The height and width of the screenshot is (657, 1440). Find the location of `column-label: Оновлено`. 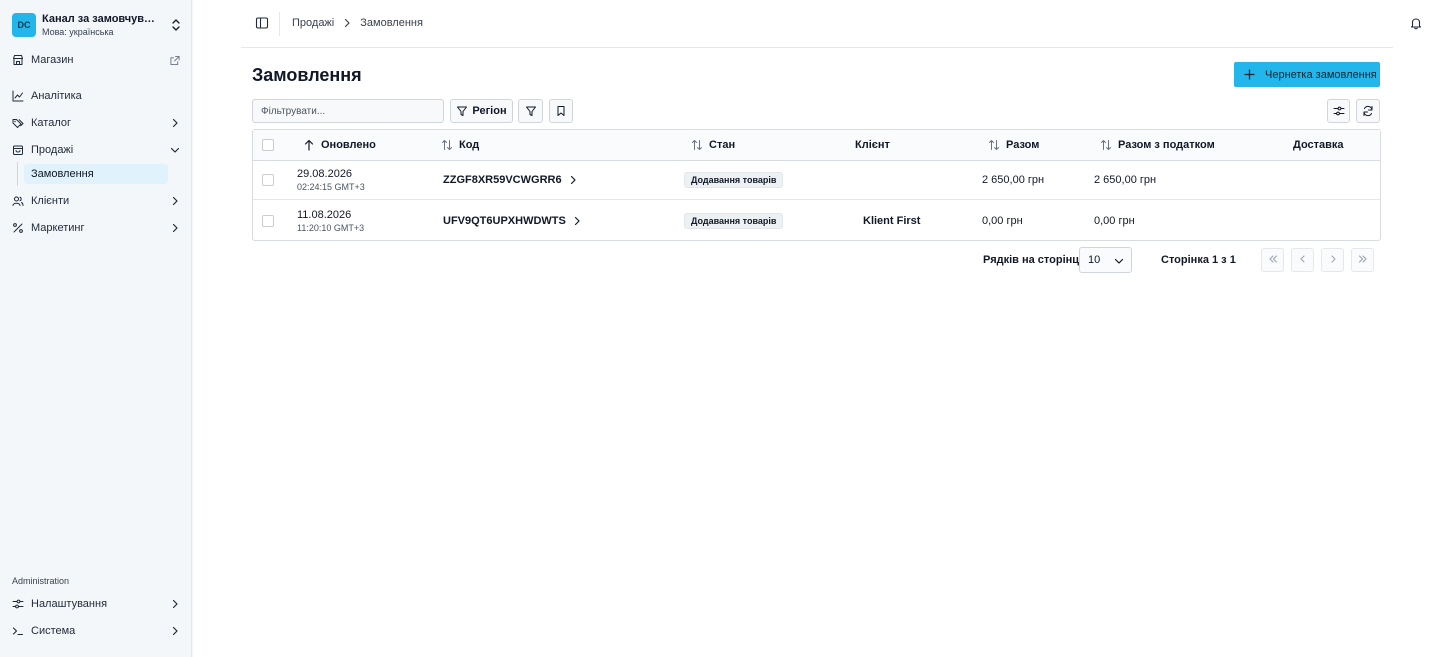

column-label: Оновлено is located at coordinates (348, 145).